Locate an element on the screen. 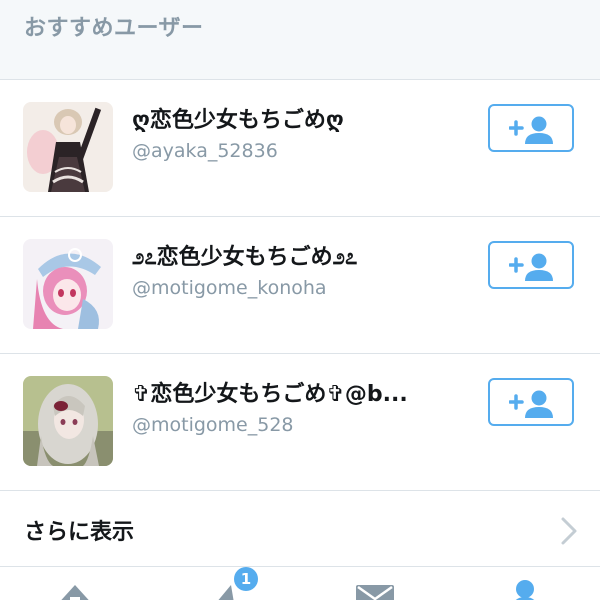  notification-badge: 1 is located at coordinates (246, 579).